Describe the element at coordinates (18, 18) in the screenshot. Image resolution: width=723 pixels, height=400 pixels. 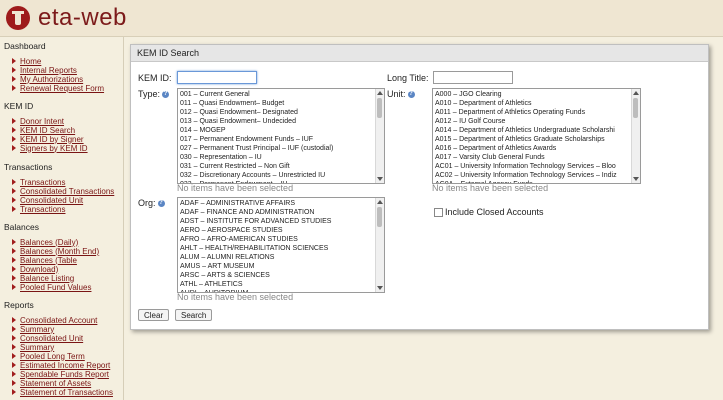
I see `logo-icon` at that location.